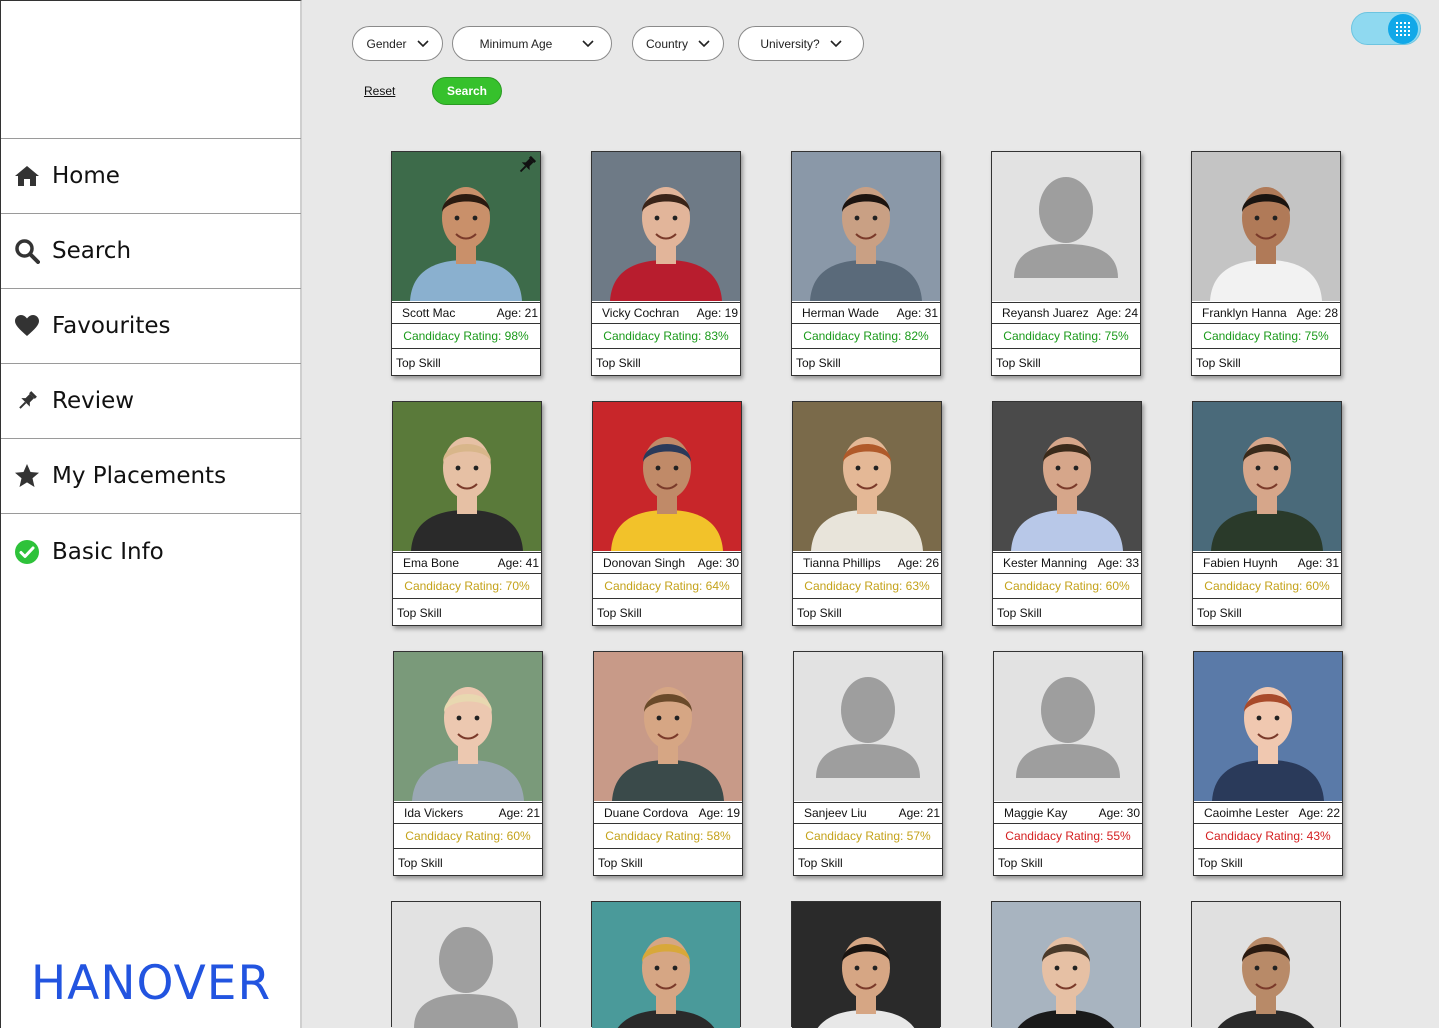 This screenshot has width=1439, height=1028. I want to click on candidate-info-row: Reyansh Juarez Age: 24, so click(1066, 313).